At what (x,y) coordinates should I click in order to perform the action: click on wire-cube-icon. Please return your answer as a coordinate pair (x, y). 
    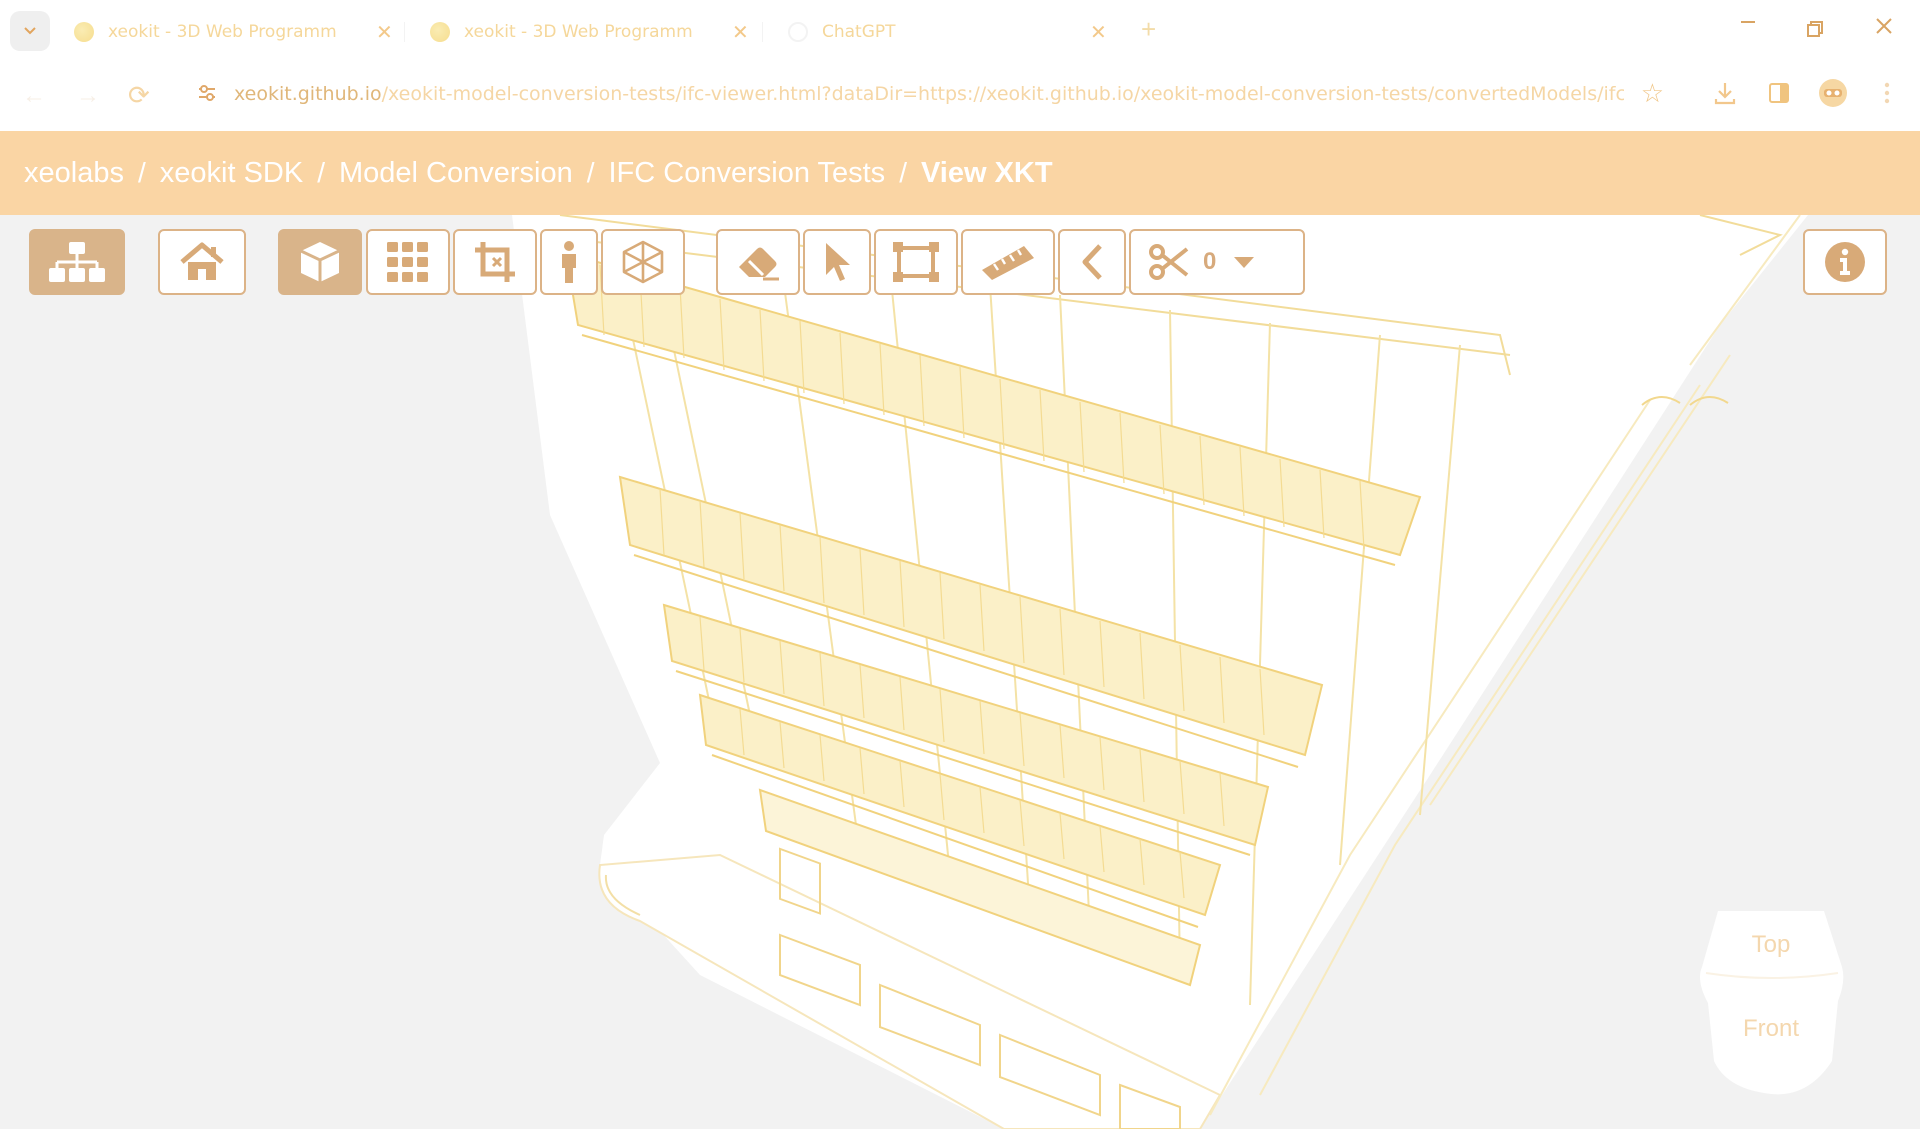
    Looking at the image, I should click on (643, 262).